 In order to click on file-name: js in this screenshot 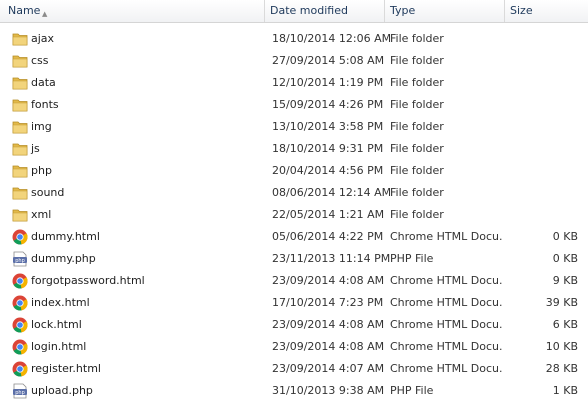, I will do `click(35, 148)`.